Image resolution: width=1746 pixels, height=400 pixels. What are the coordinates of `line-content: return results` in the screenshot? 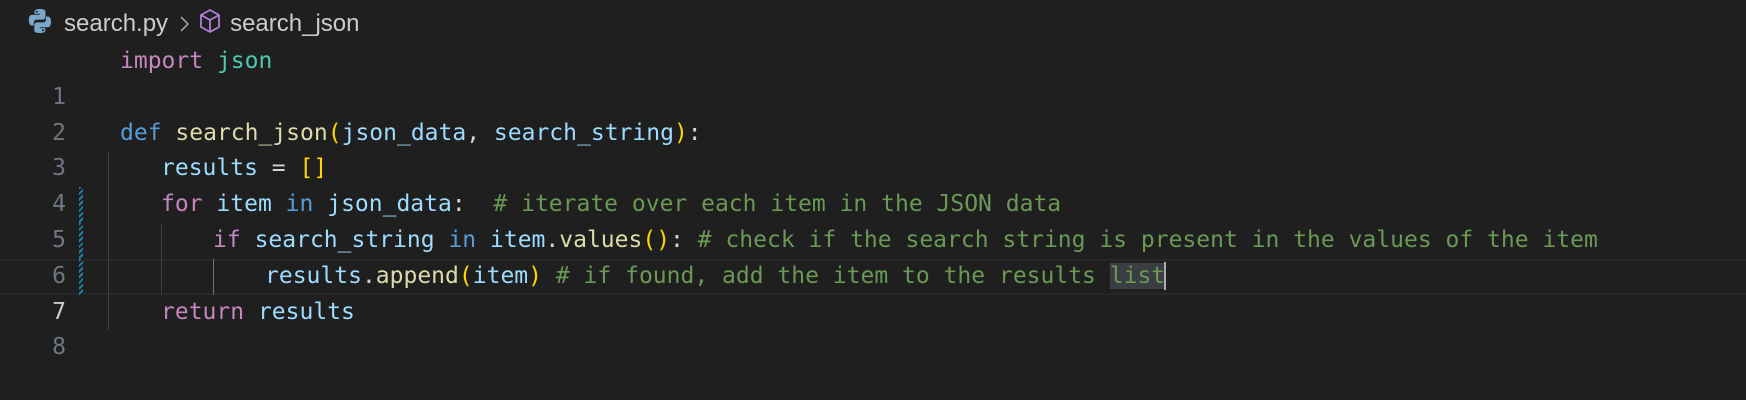 It's located at (258, 313).